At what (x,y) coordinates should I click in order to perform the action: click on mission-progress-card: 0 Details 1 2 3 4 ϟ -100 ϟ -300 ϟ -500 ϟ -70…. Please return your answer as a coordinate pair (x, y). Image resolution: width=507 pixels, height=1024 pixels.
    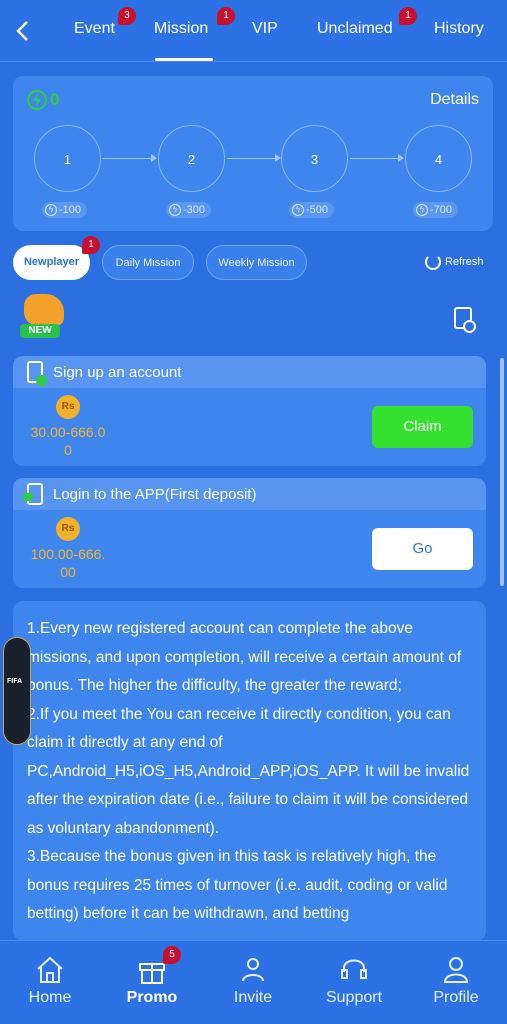
    Looking at the image, I should click on (253, 153).